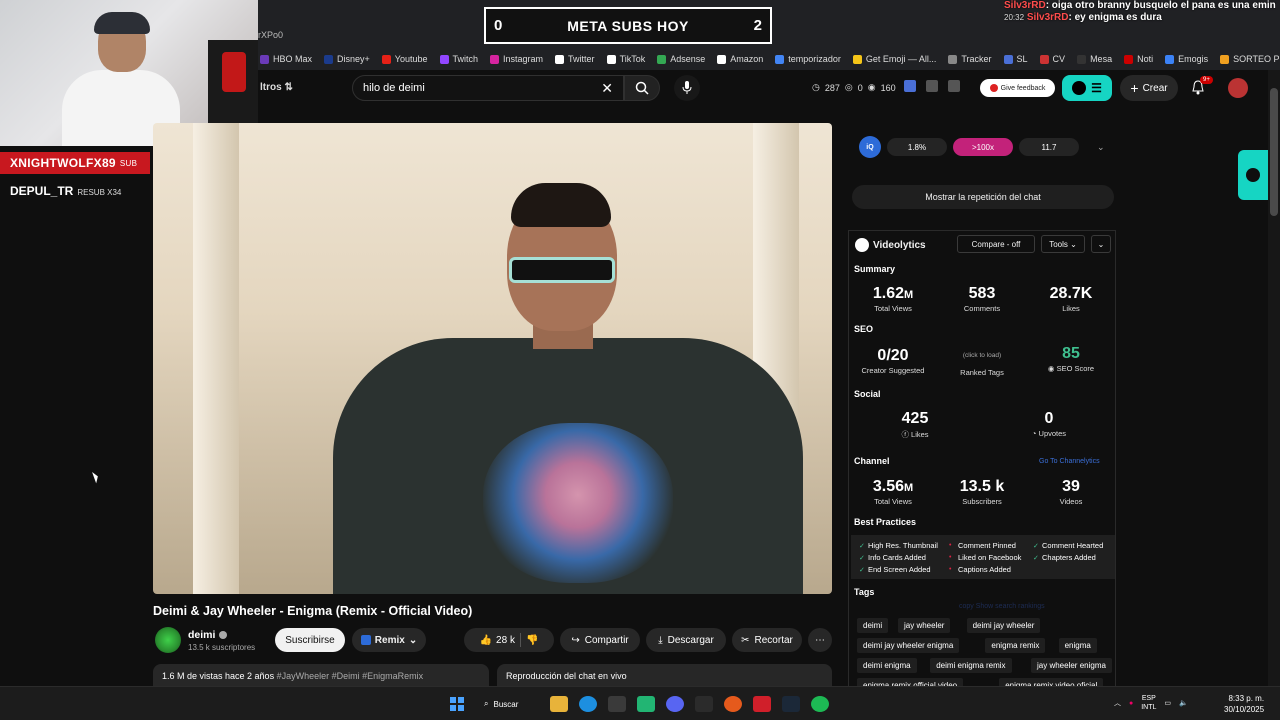 The image size is (1280, 720). What do you see at coordinates (1063, 244) in the screenshot?
I see `tools-dropdown: Tools ⌄` at bounding box center [1063, 244].